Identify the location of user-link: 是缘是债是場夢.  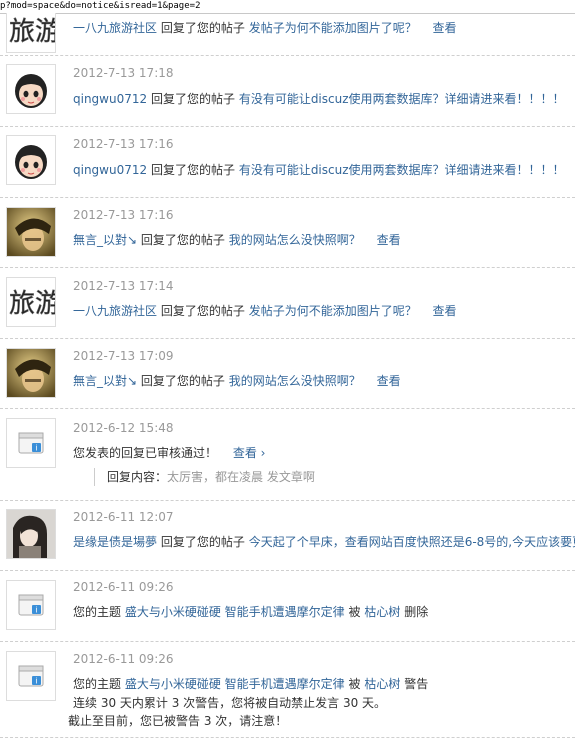
(115, 542).